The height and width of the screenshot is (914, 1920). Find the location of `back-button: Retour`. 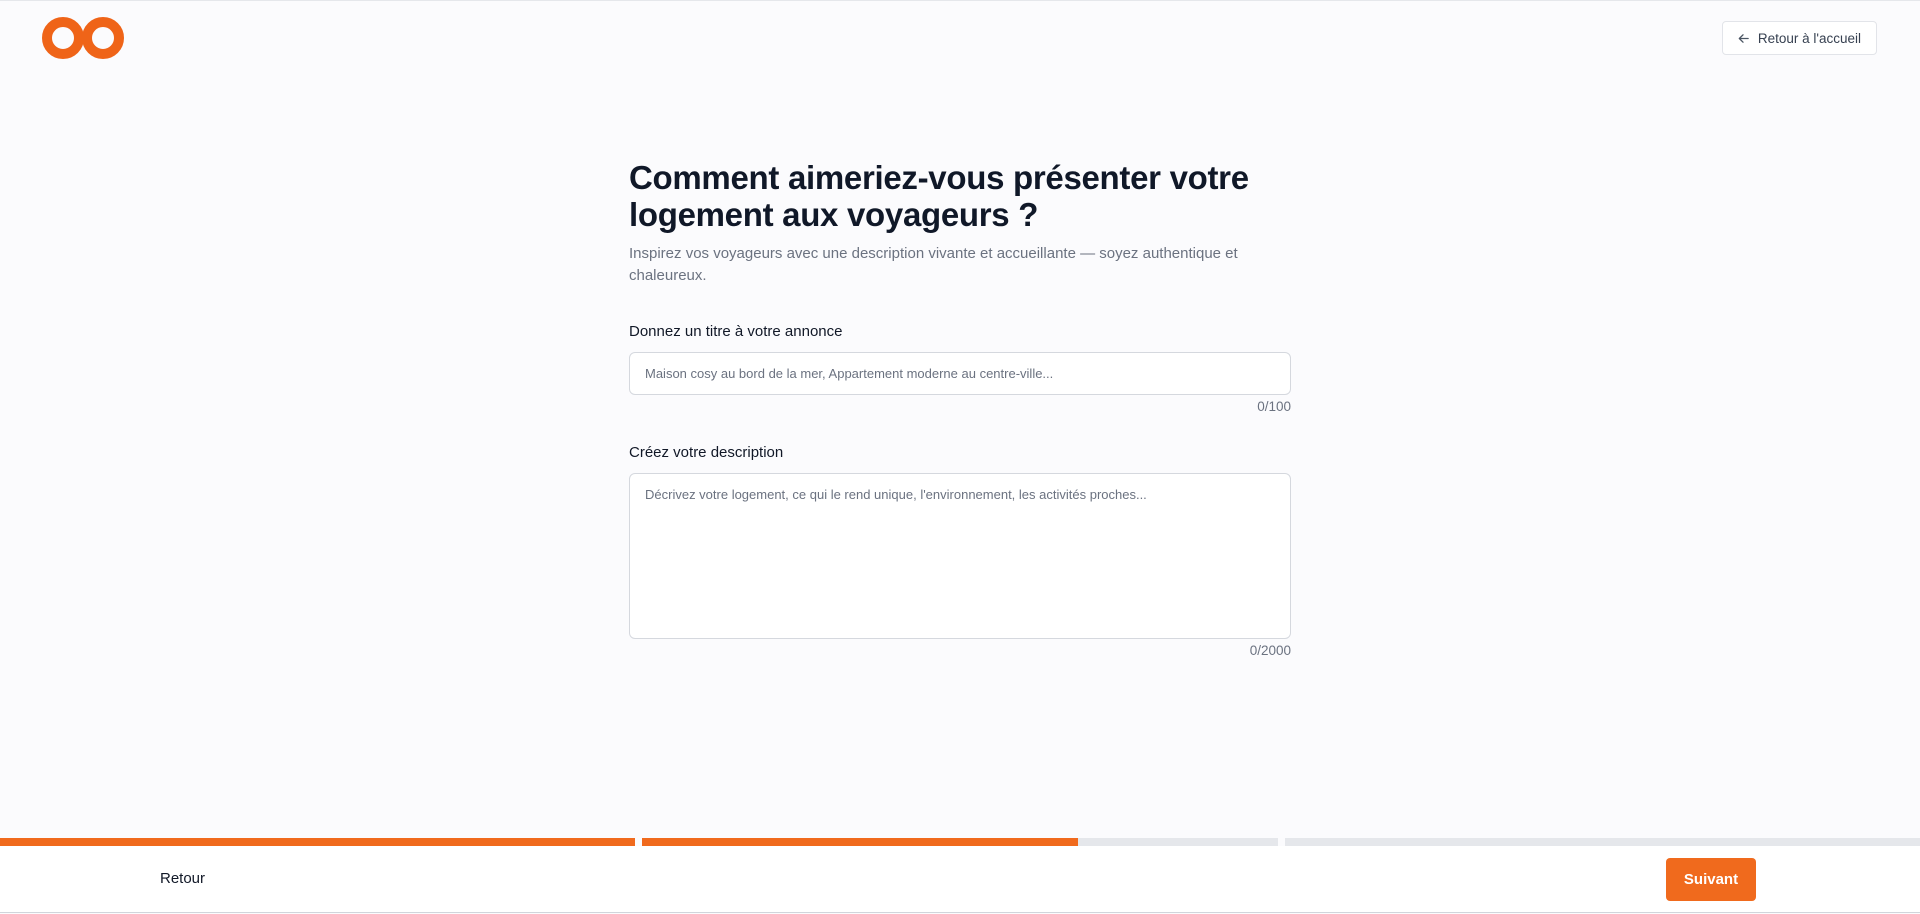

back-button: Retour is located at coordinates (182, 878).